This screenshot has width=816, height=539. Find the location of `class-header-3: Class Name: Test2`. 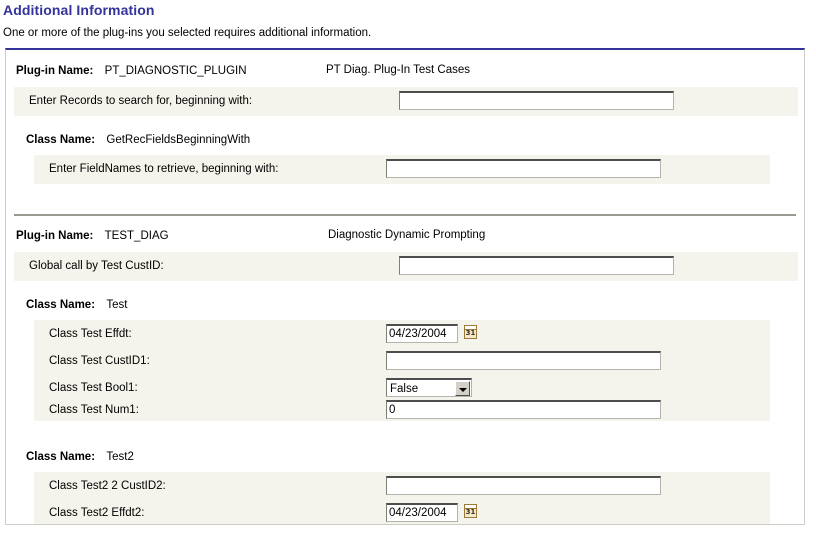

class-header-3: Class Name: Test2 is located at coordinates (80, 456).